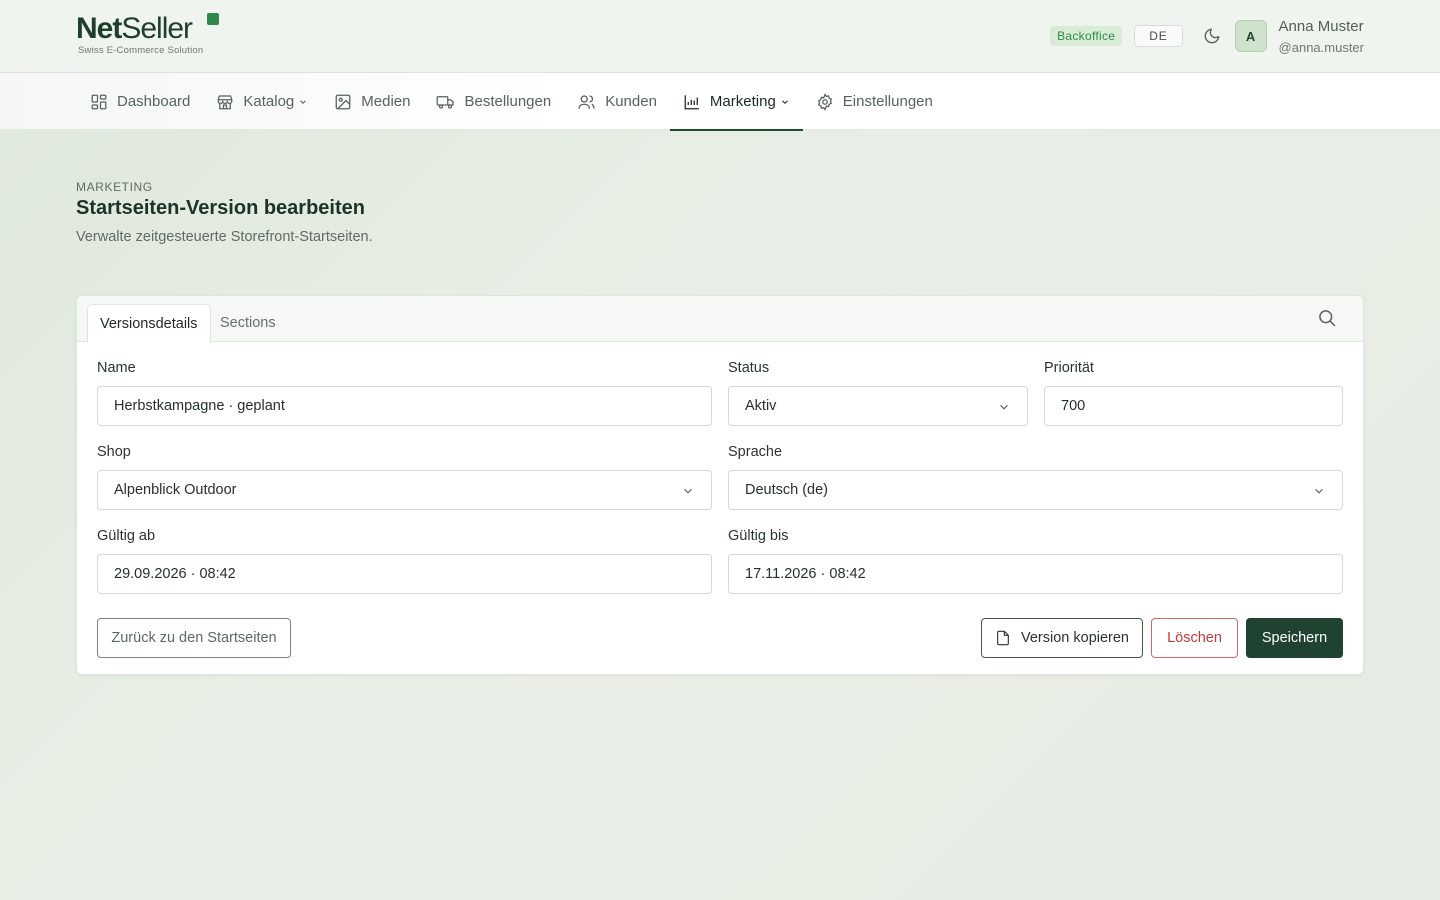 Image resolution: width=1440 pixels, height=900 pixels. What do you see at coordinates (404, 490) in the screenshot?
I see `shop-select: Alpenblick Outdoor` at bounding box center [404, 490].